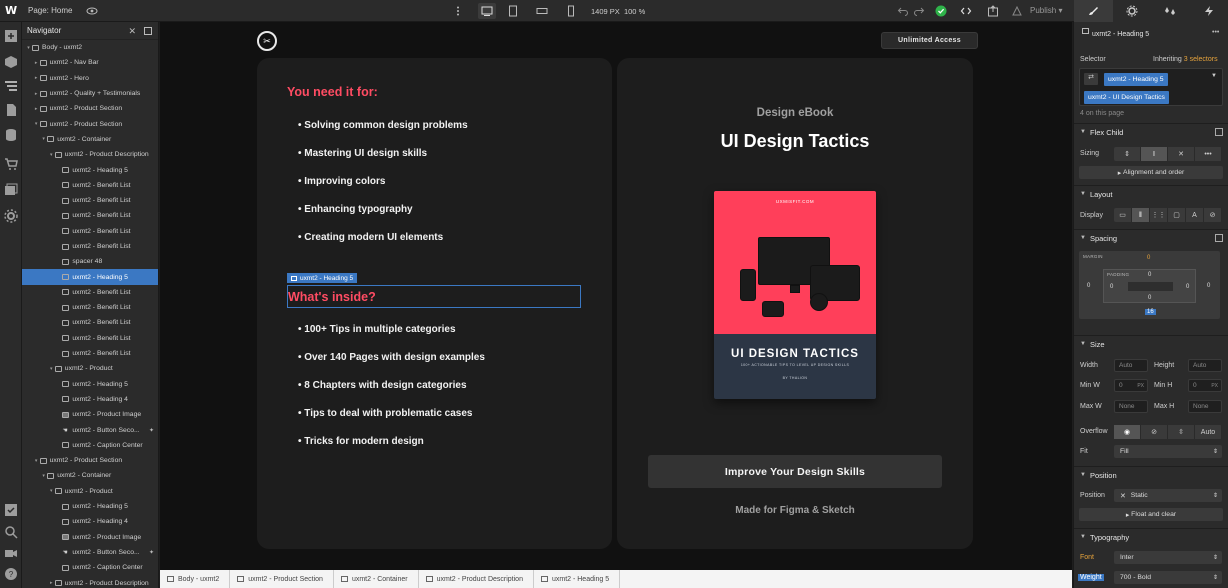 The height and width of the screenshot is (588, 1228). What do you see at coordinates (332, 92) in the screenshot?
I see `need-heading: You need it for:` at bounding box center [332, 92].